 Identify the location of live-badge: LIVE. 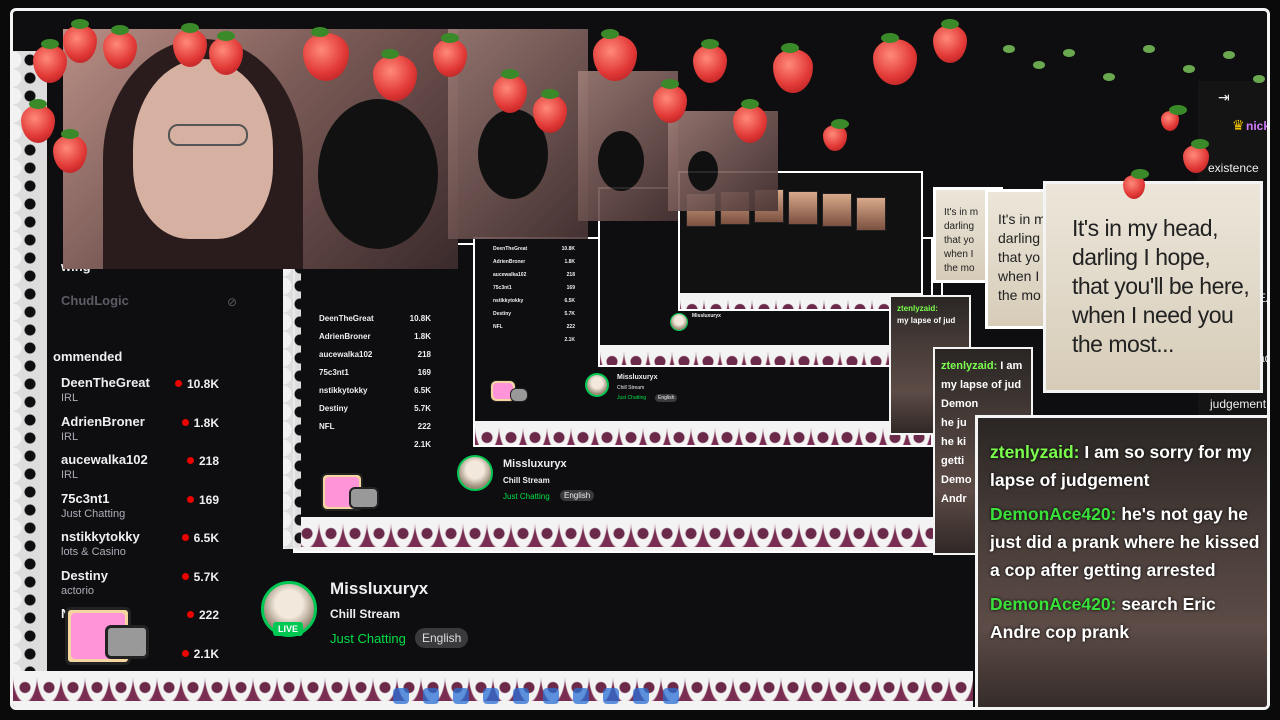
(288, 629).